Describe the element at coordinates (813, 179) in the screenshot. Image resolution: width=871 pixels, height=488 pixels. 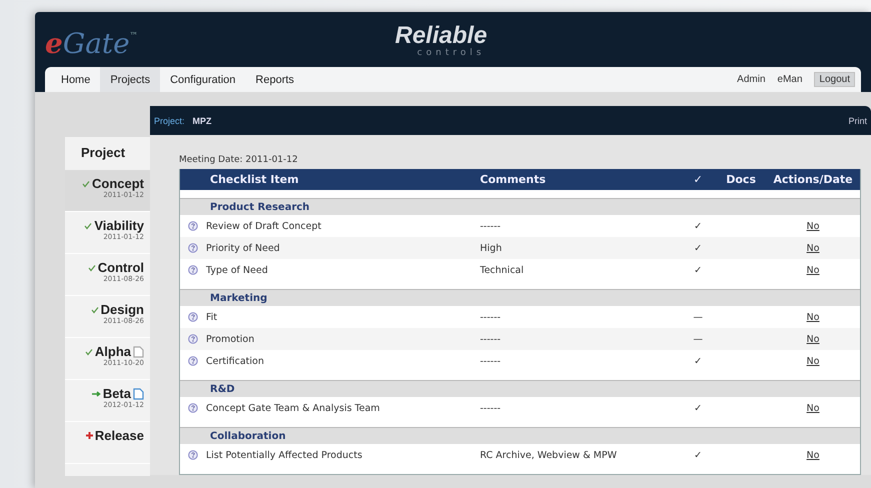
I see `column-header: Actions/Date` at that location.